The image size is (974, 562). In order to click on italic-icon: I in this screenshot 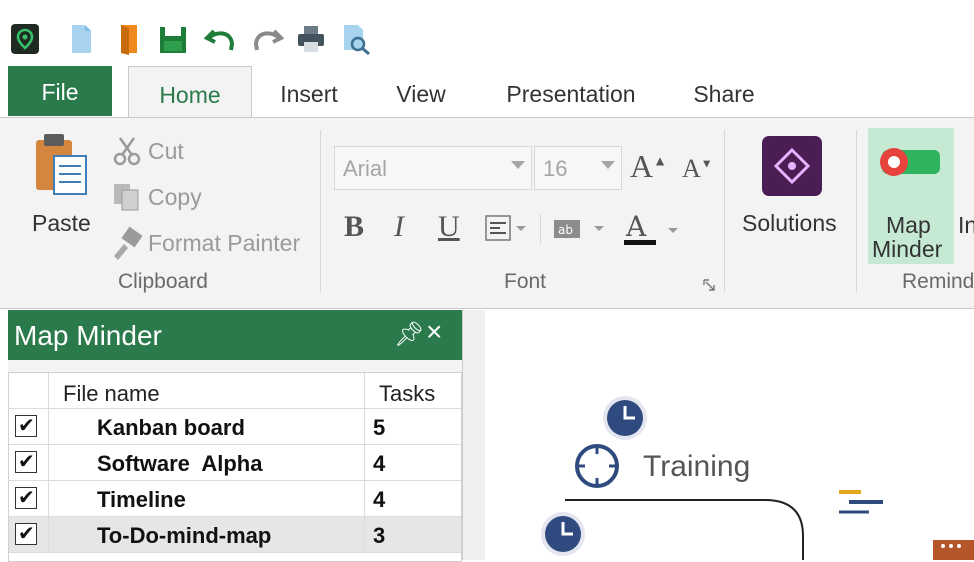, I will do `click(399, 227)`.